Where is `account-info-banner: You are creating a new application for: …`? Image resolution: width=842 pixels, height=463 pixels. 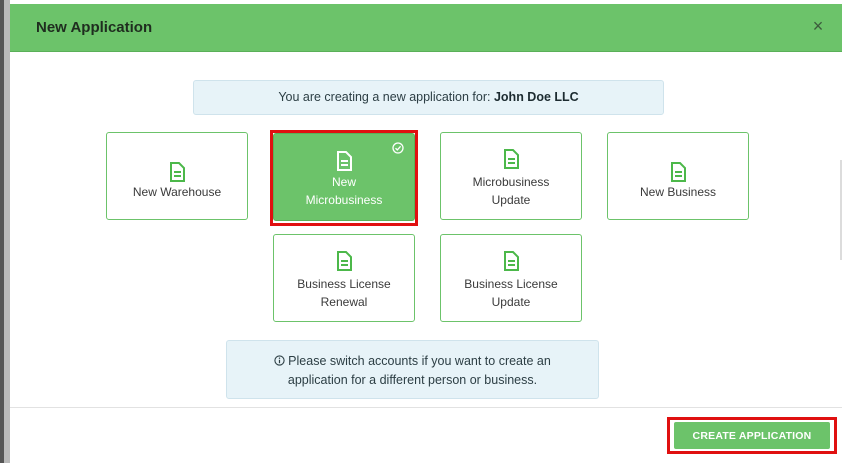 account-info-banner: You are creating a new application for: … is located at coordinates (428, 97).